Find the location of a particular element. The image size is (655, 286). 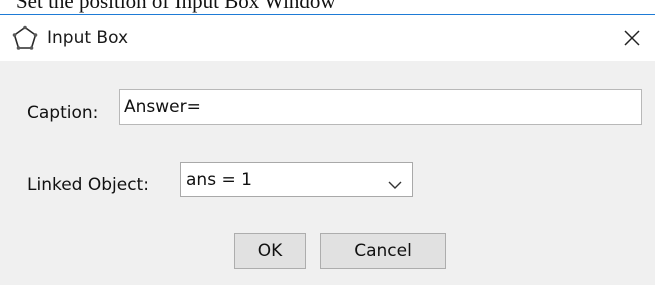

chevron-down-icon is located at coordinates (395, 182).